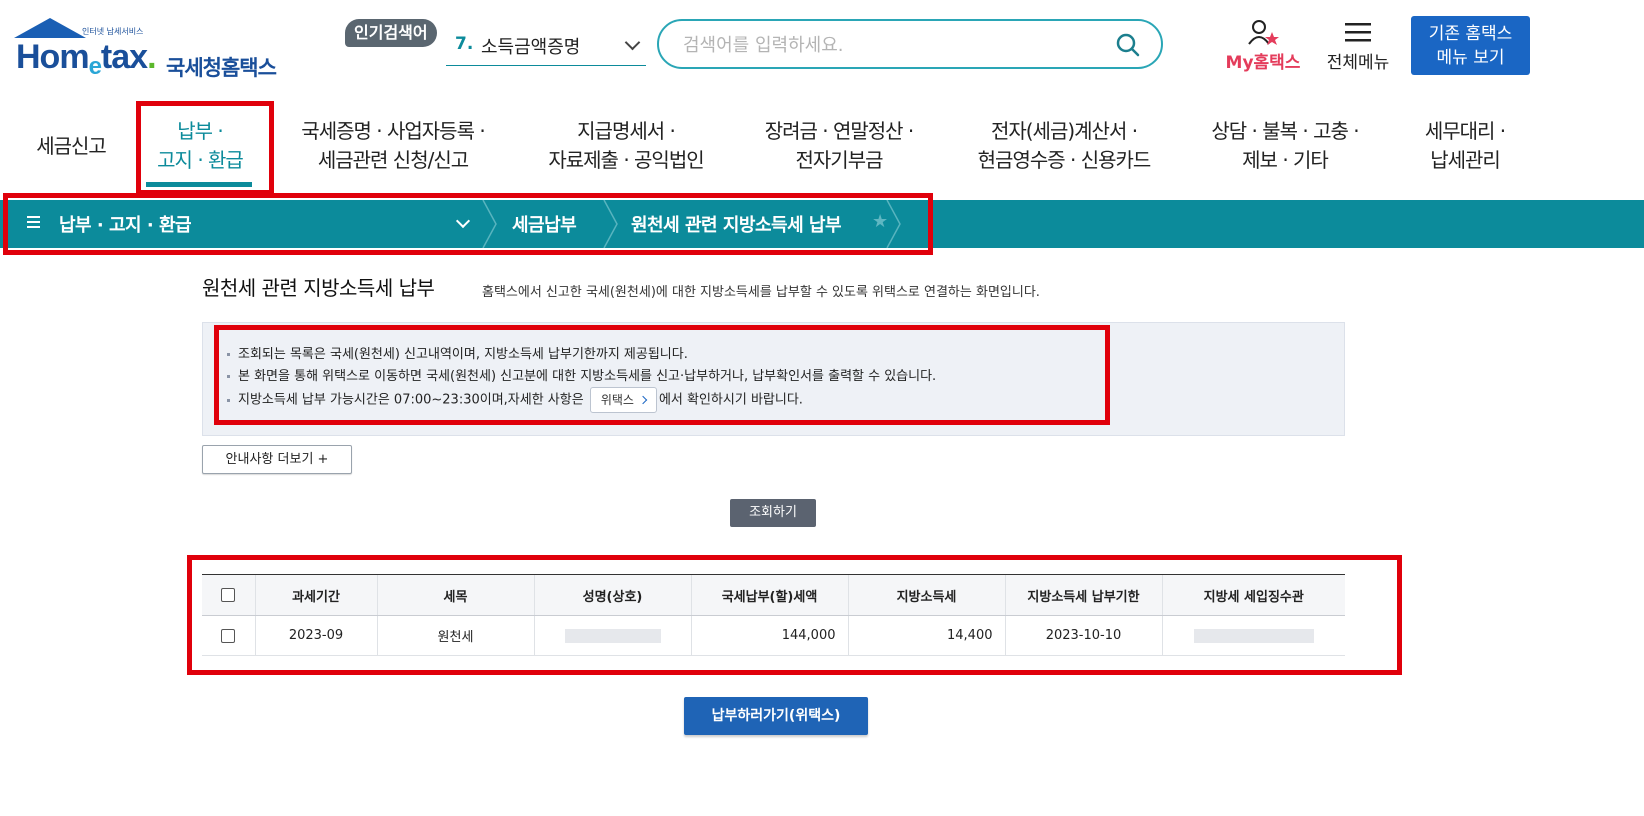 Image resolution: width=1644 pixels, height=816 pixels. I want to click on gnb-tax-report: 세금신고, so click(71, 146).